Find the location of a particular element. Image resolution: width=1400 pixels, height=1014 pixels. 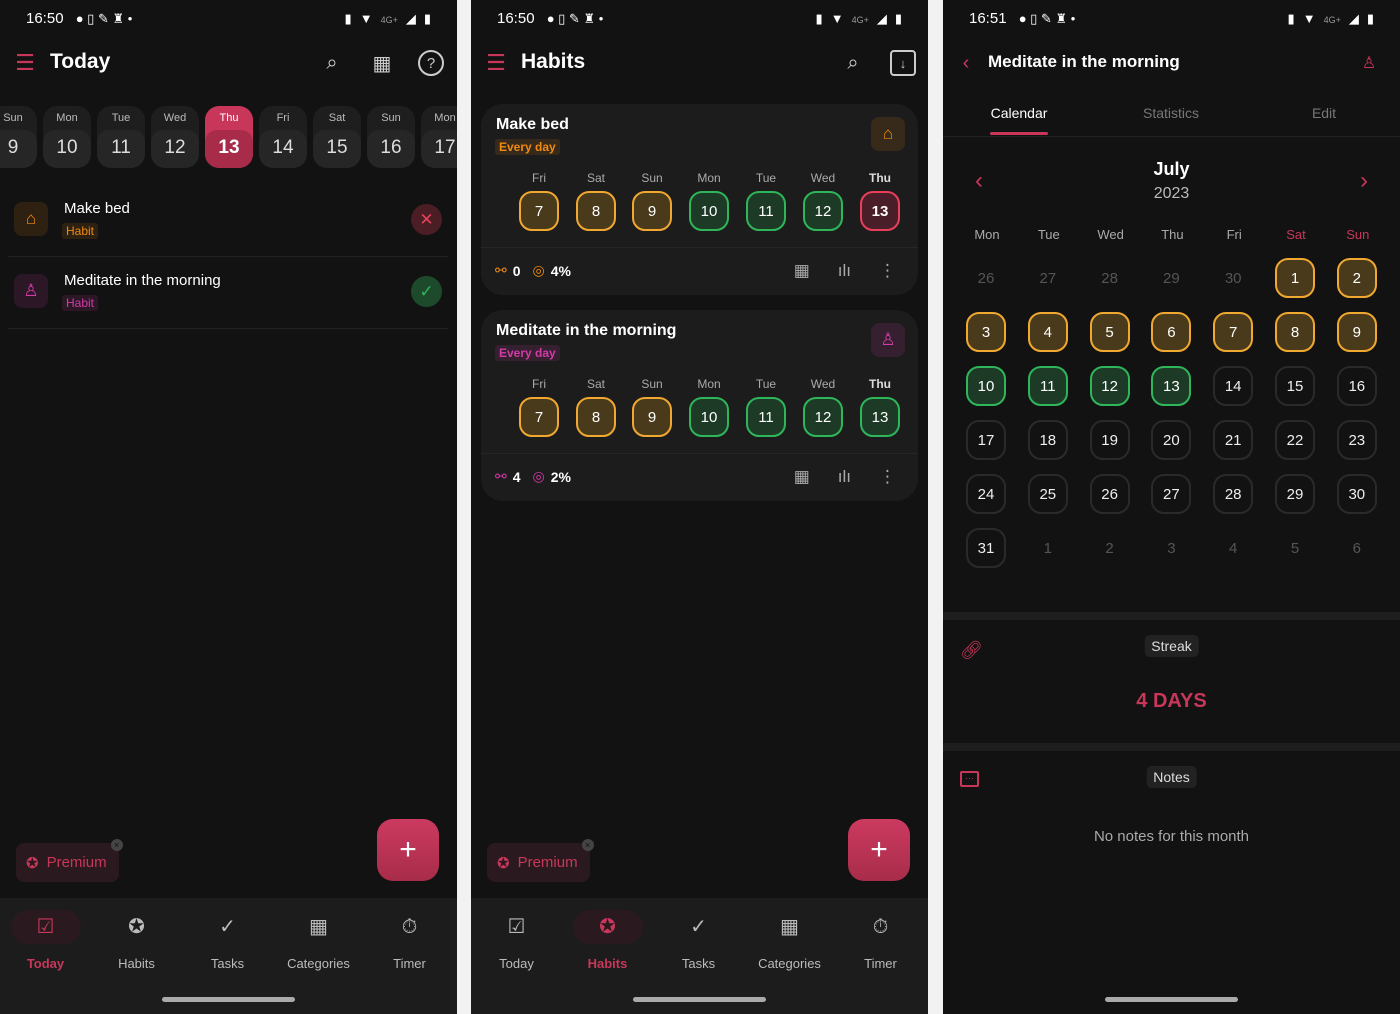

signal-icon: ◢ is located at coordinates (410, 18).